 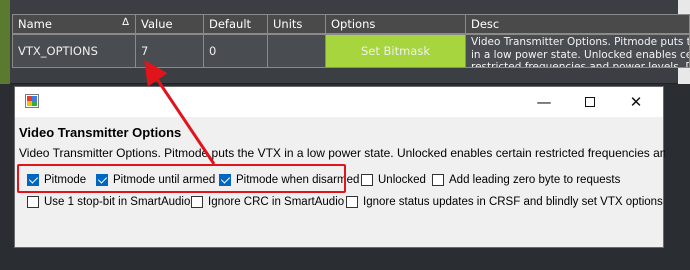 I want to click on checkbox-leading-zero-byte: Add leading zero byte to requests, so click(x=526, y=180).